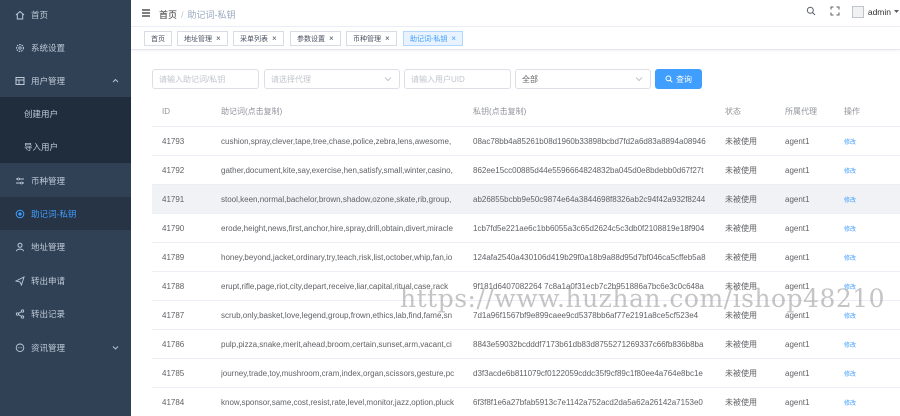 Image resolution: width=900 pixels, height=416 pixels. Describe the element at coordinates (433, 38) in the screenshot. I see `tab-mnemonic-key: 助记词-私钥 ×` at that location.